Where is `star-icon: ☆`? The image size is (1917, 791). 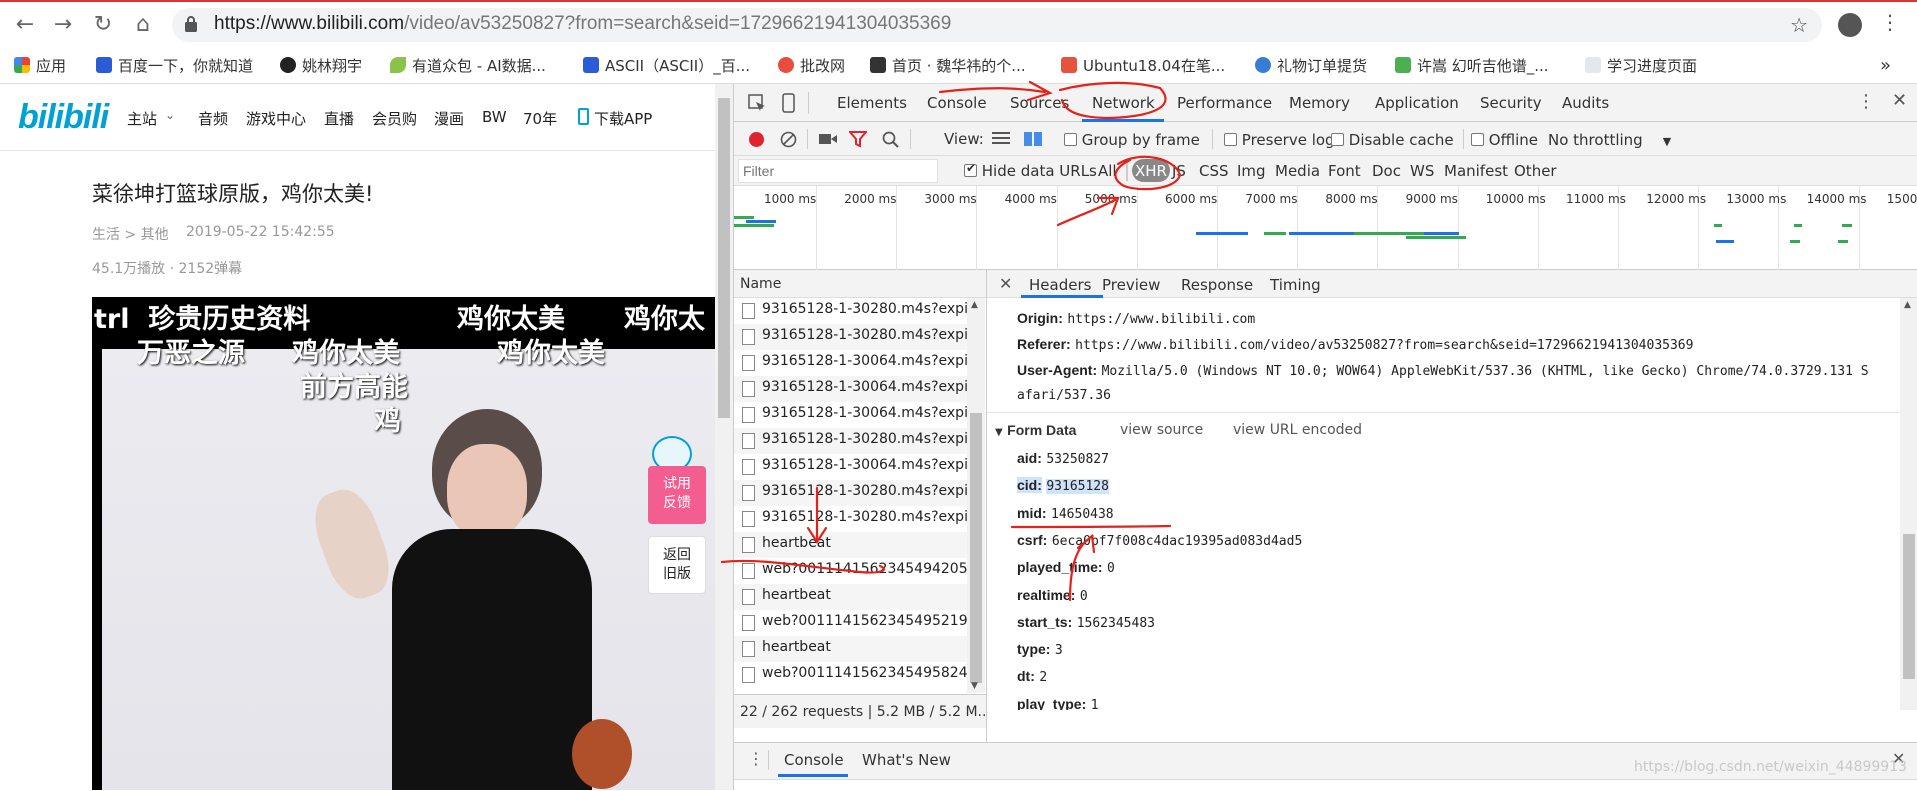
star-icon: ☆ is located at coordinates (1799, 25).